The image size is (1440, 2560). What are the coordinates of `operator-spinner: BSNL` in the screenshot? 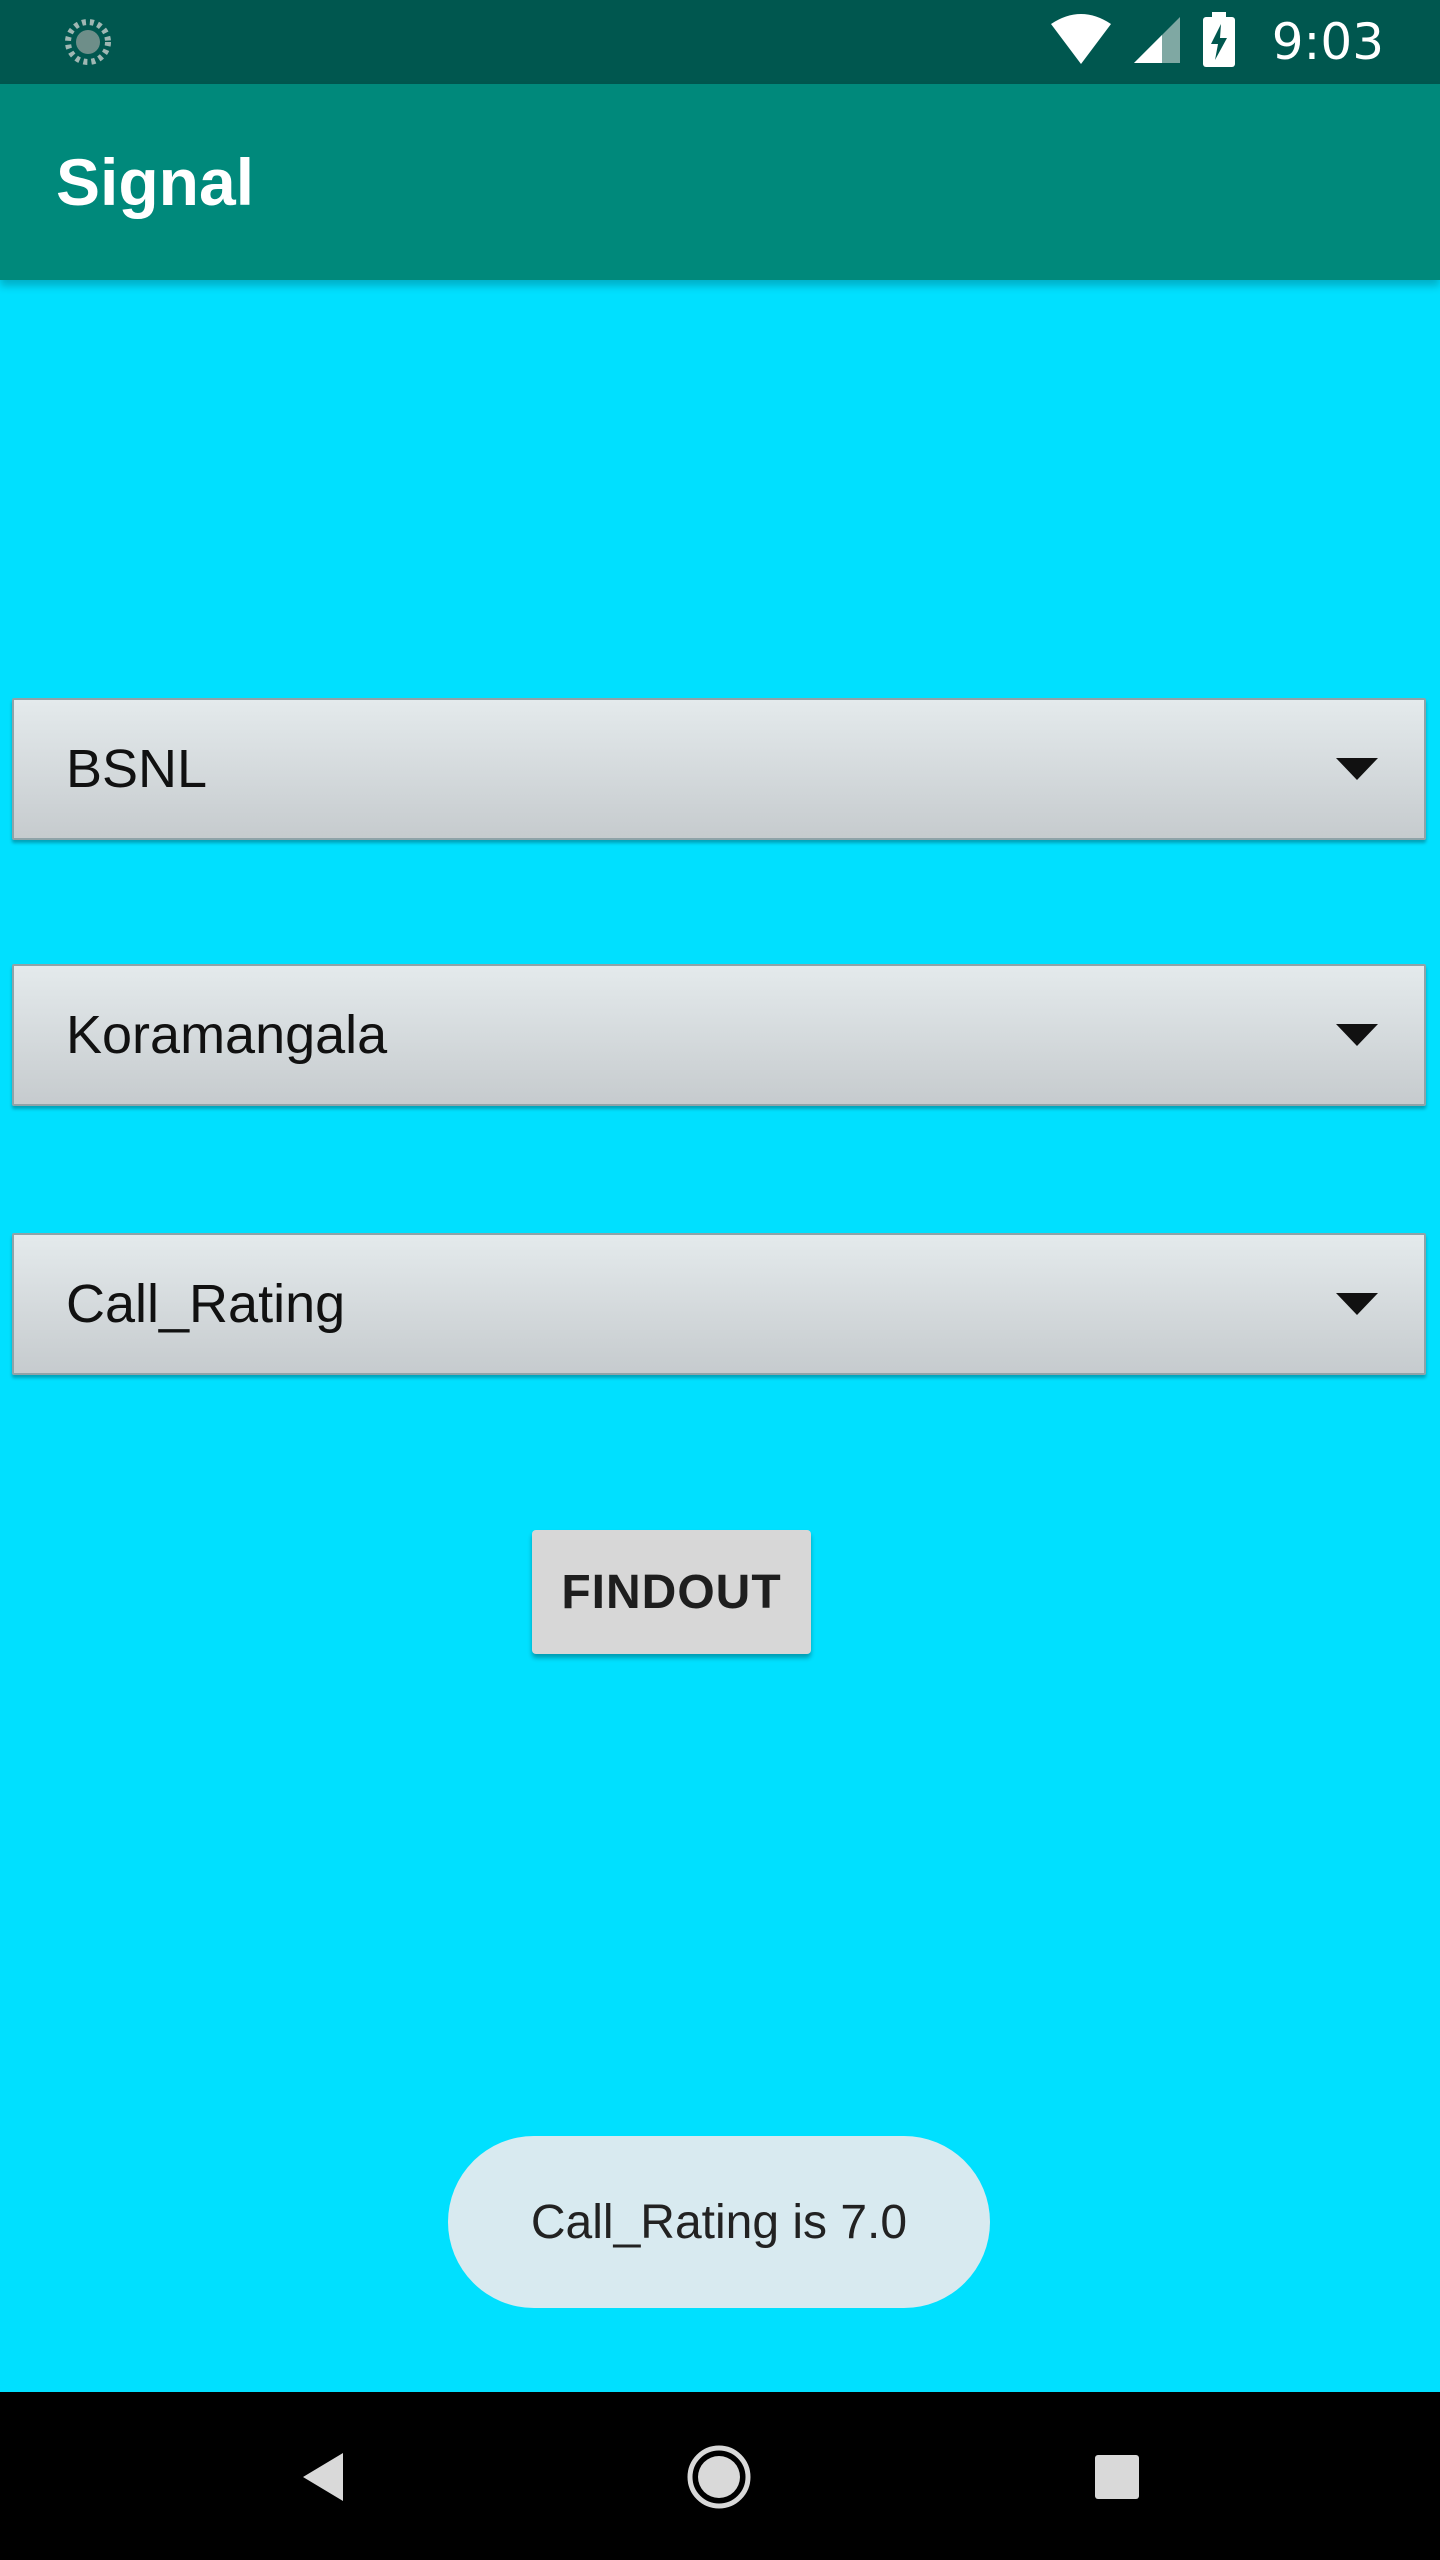 It's located at (719, 769).